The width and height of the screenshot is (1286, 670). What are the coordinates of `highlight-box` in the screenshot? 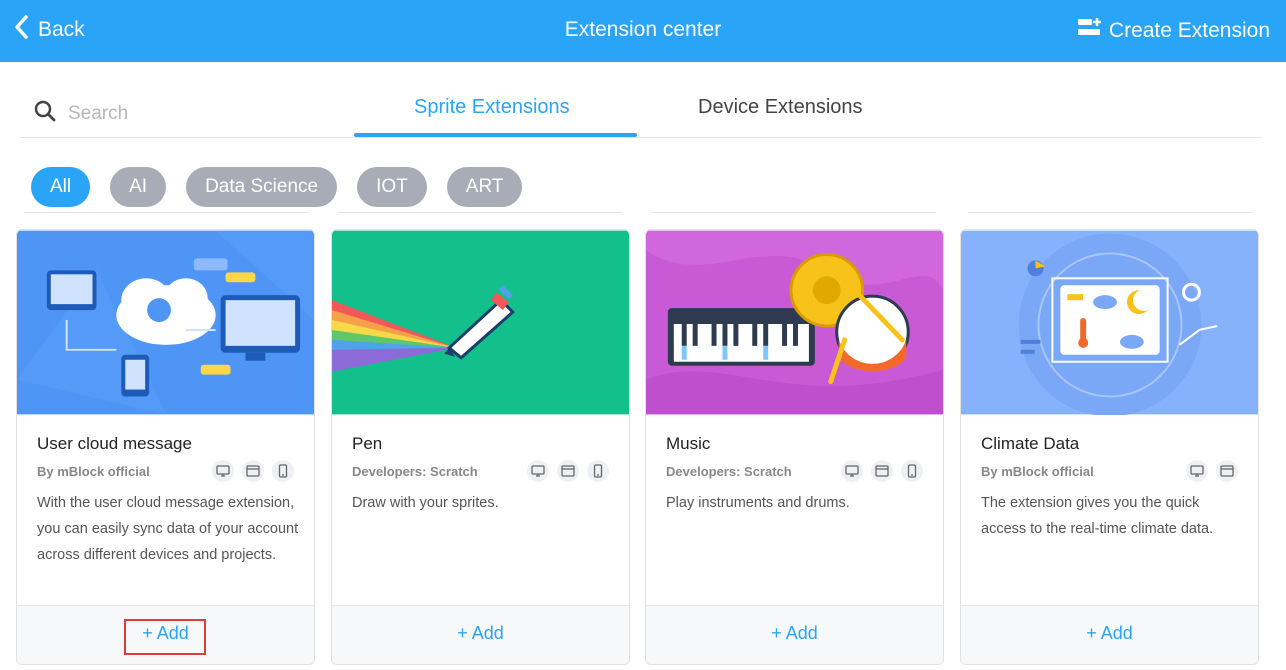 It's located at (165, 637).